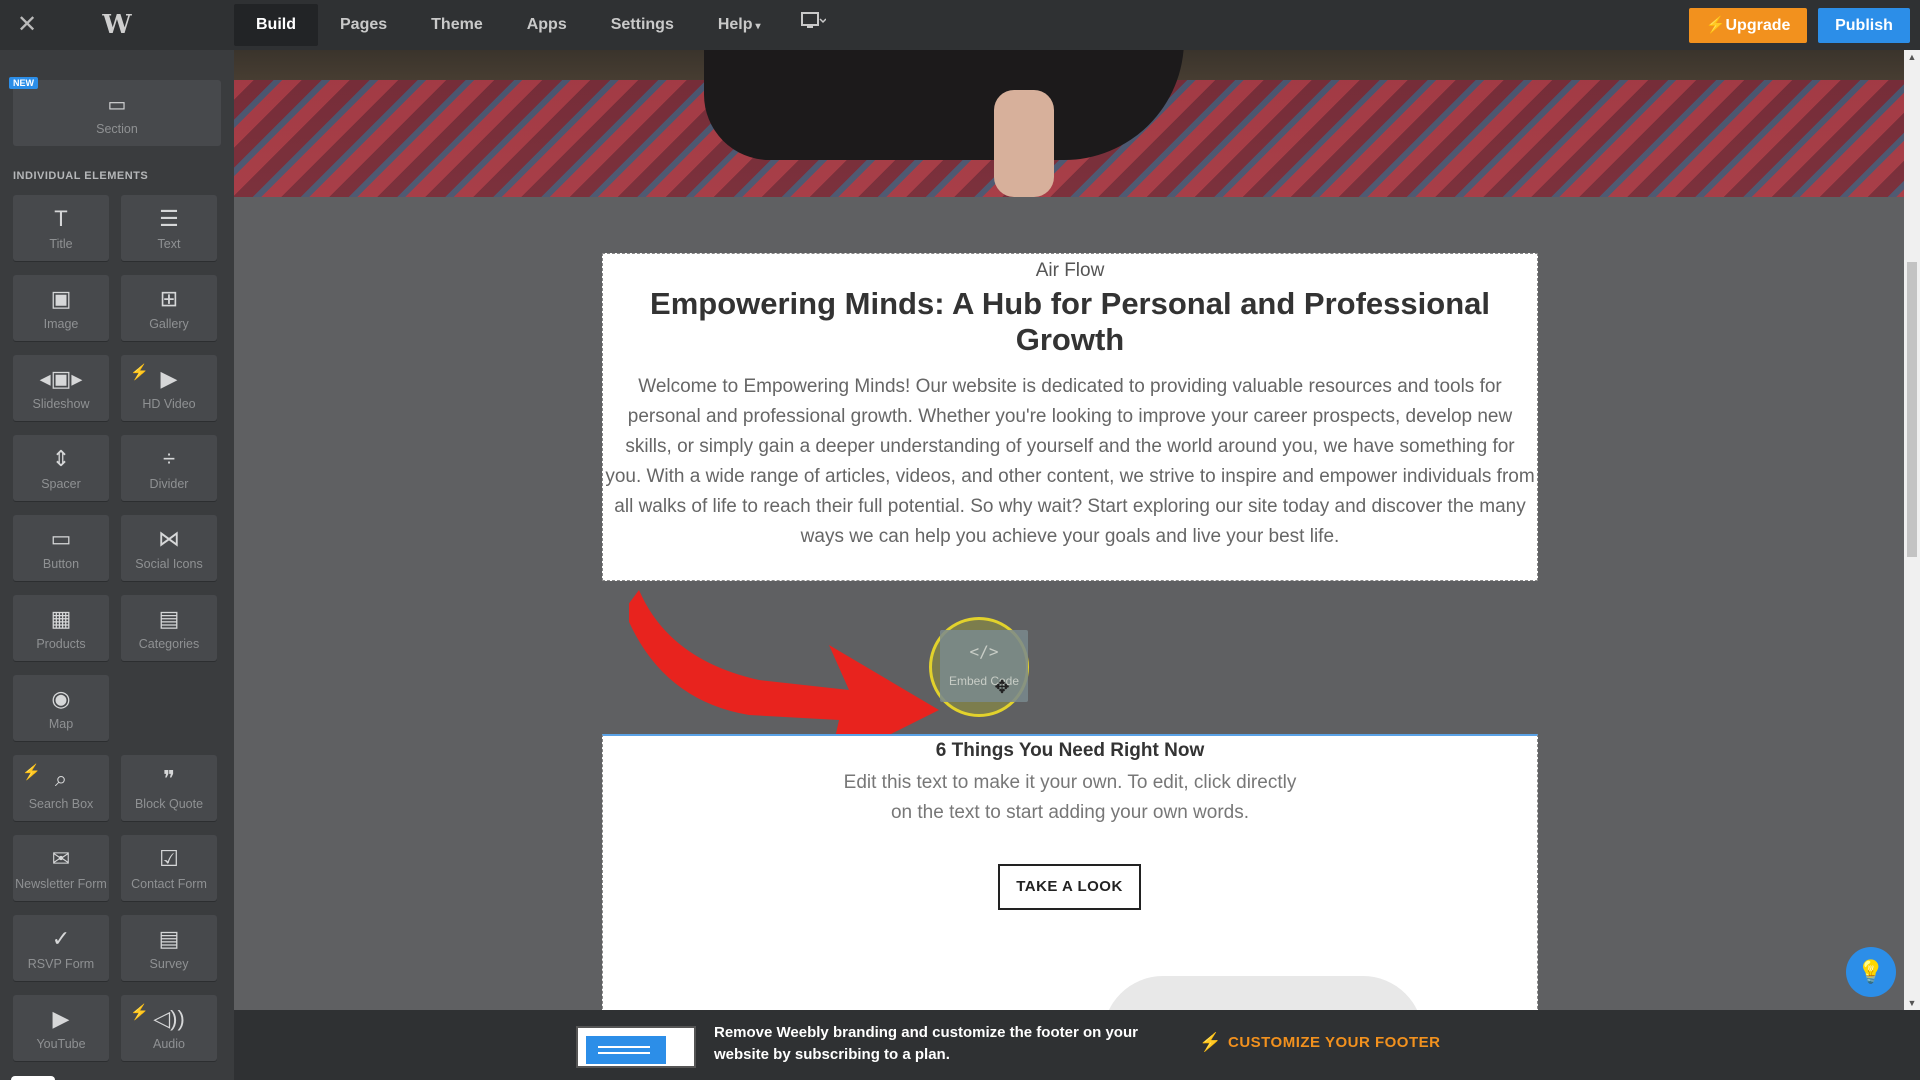  What do you see at coordinates (547, 25) in the screenshot?
I see `tab-apps: Apps` at bounding box center [547, 25].